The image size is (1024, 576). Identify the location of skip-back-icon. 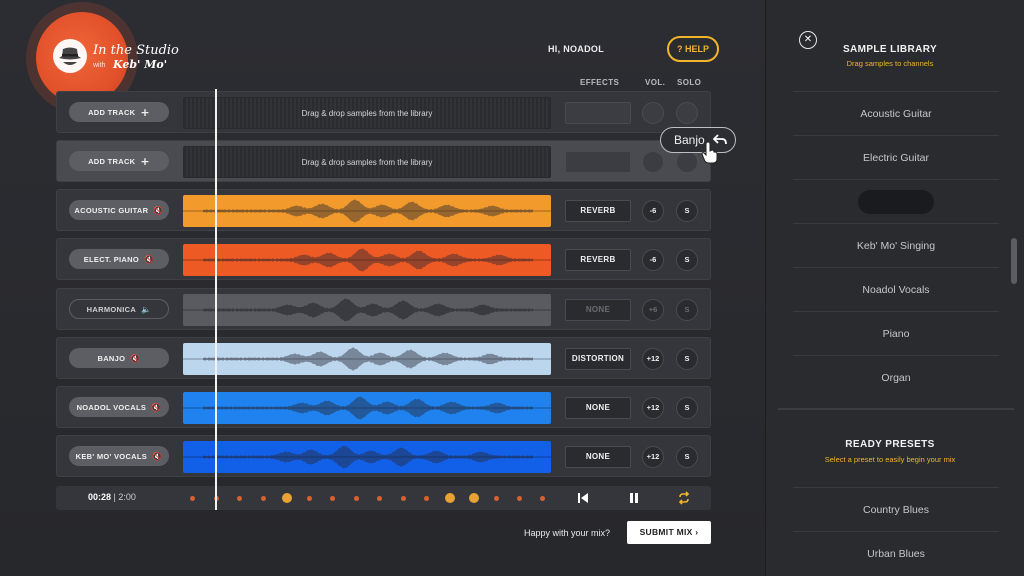
(583, 498).